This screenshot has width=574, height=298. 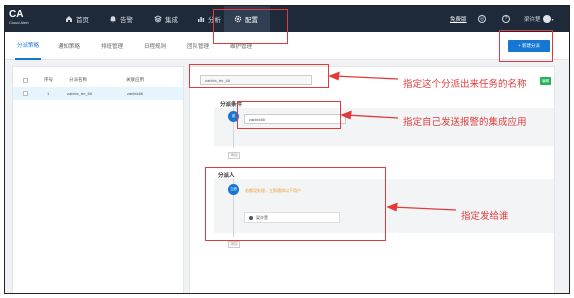 What do you see at coordinates (346, 115) in the screenshot?
I see `arrowhead-integration` at bounding box center [346, 115].